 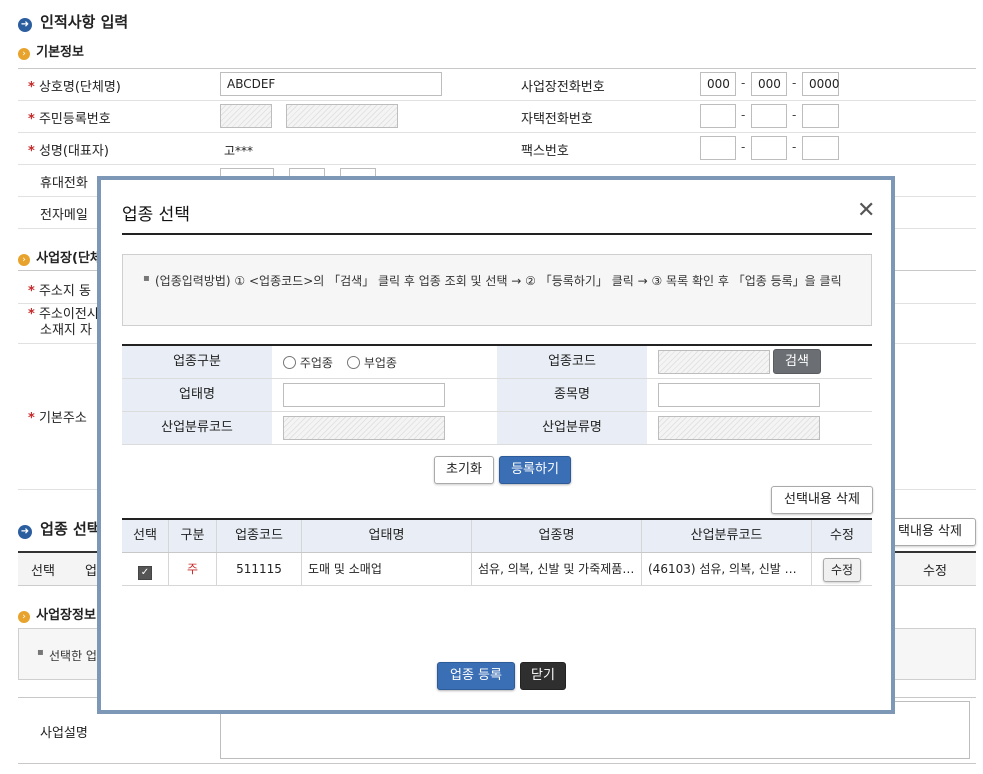 What do you see at coordinates (930, 532) in the screenshot?
I see `delete-selected-button-bg: 택내용 삭제` at bounding box center [930, 532].